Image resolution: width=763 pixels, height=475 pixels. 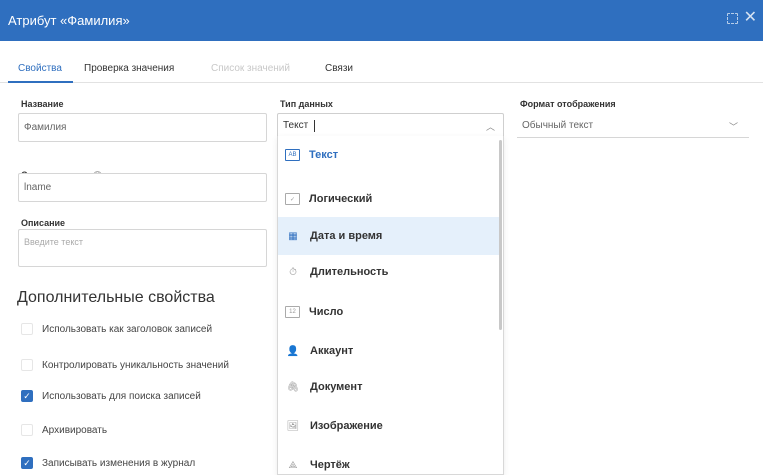 What do you see at coordinates (389, 155) in the screenshot?
I see `dropdown-item-text: AB Текст` at bounding box center [389, 155].